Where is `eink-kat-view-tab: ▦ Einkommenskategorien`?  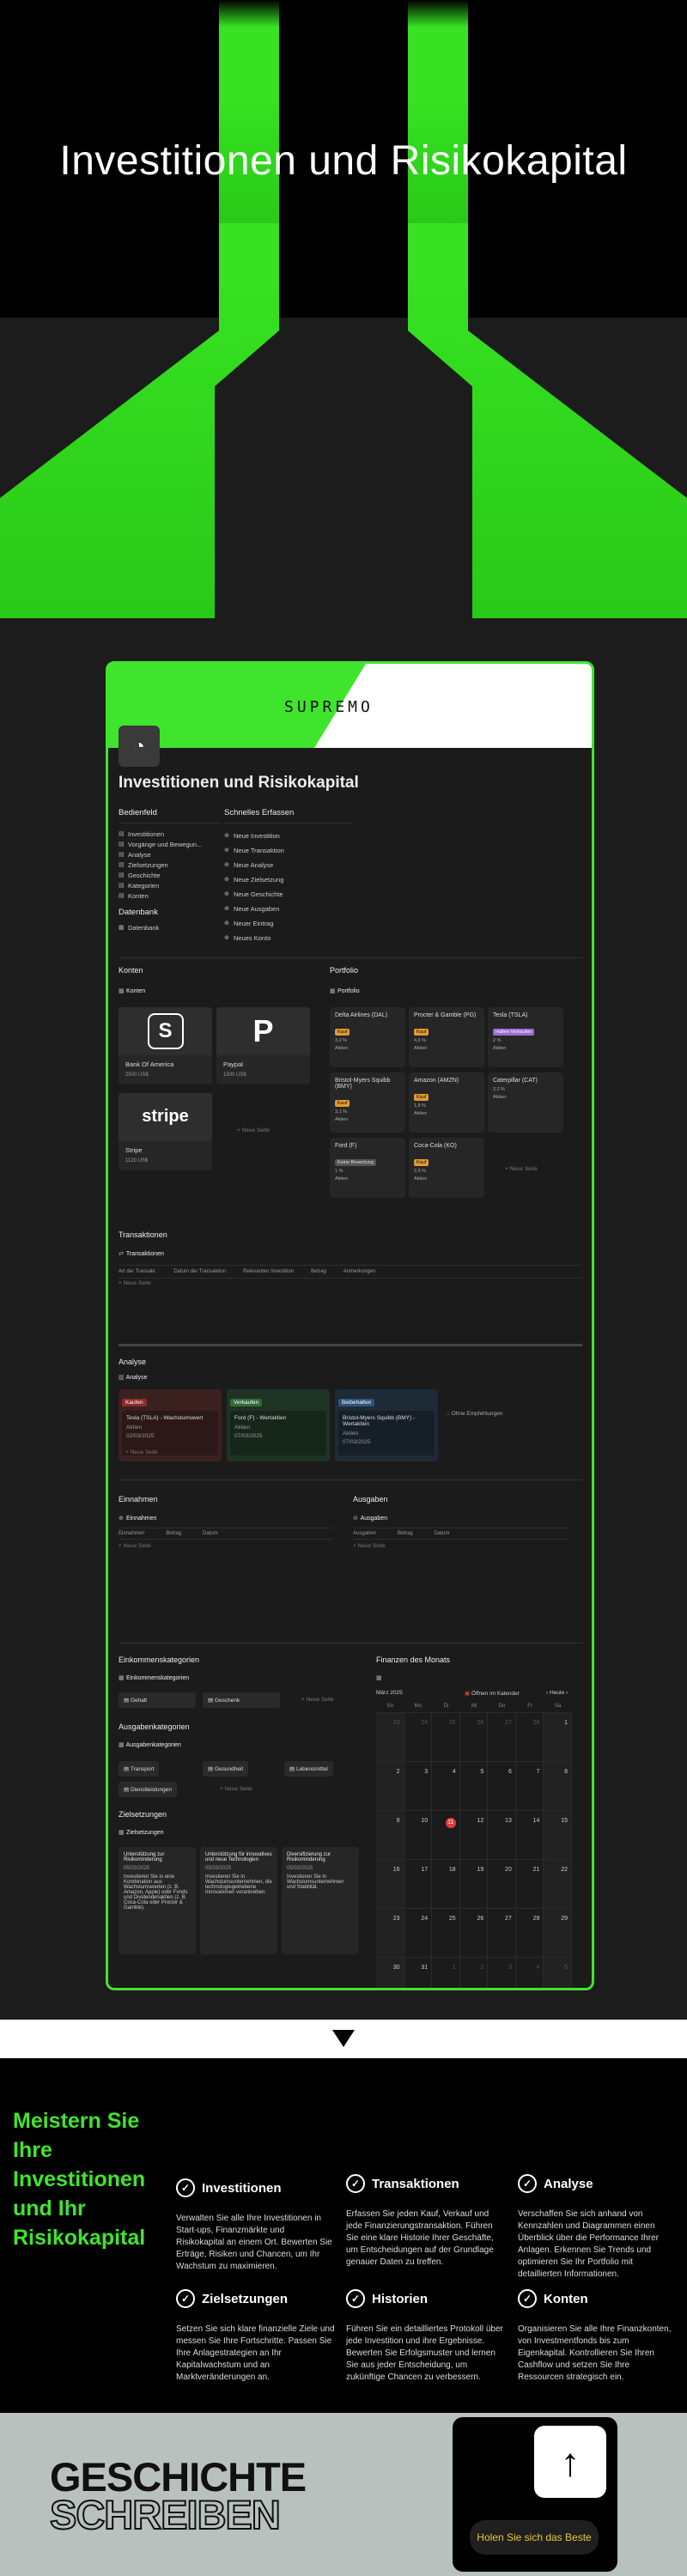 eink-kat-view-tab: ▦ Einkommenskategorien is located at coordinates (154, 1678).